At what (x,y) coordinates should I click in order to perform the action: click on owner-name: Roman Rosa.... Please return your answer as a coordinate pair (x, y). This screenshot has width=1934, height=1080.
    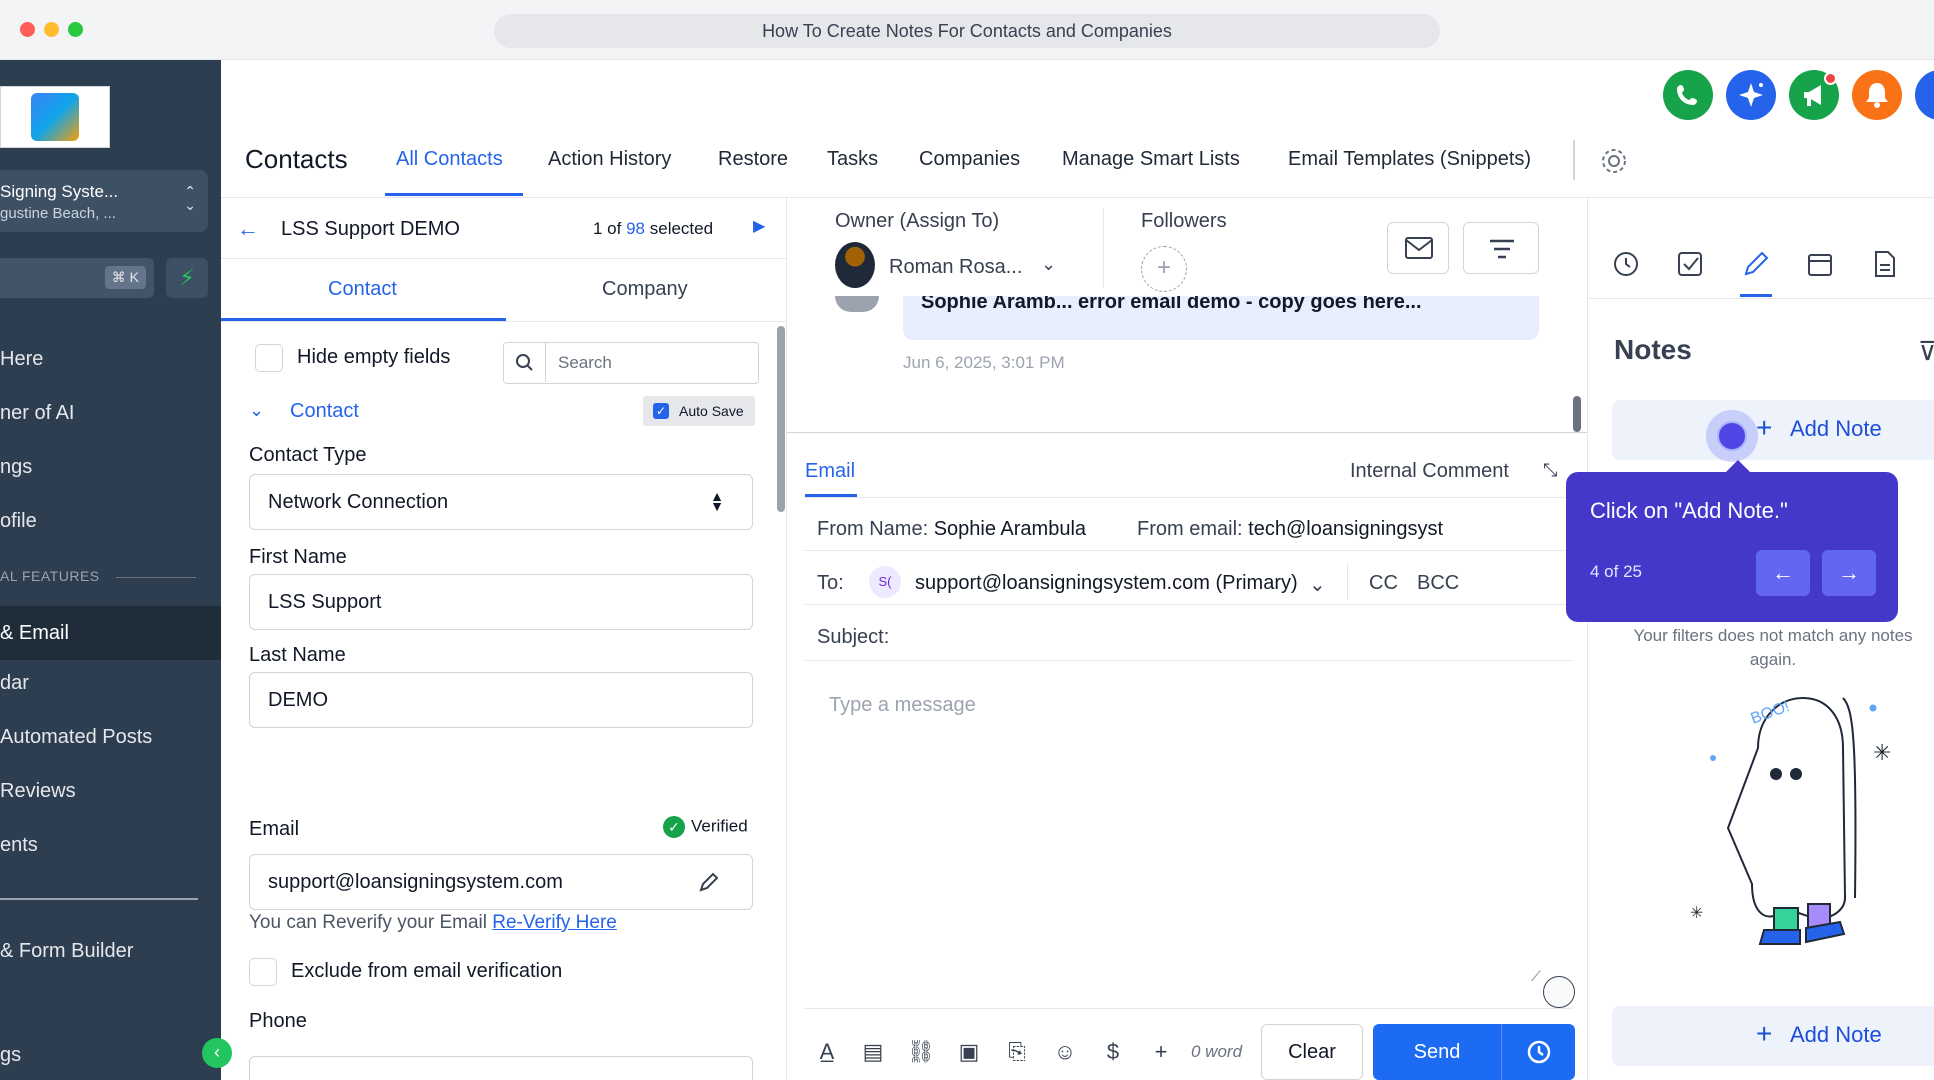
    Looking at the image, I should click on (955, 267).